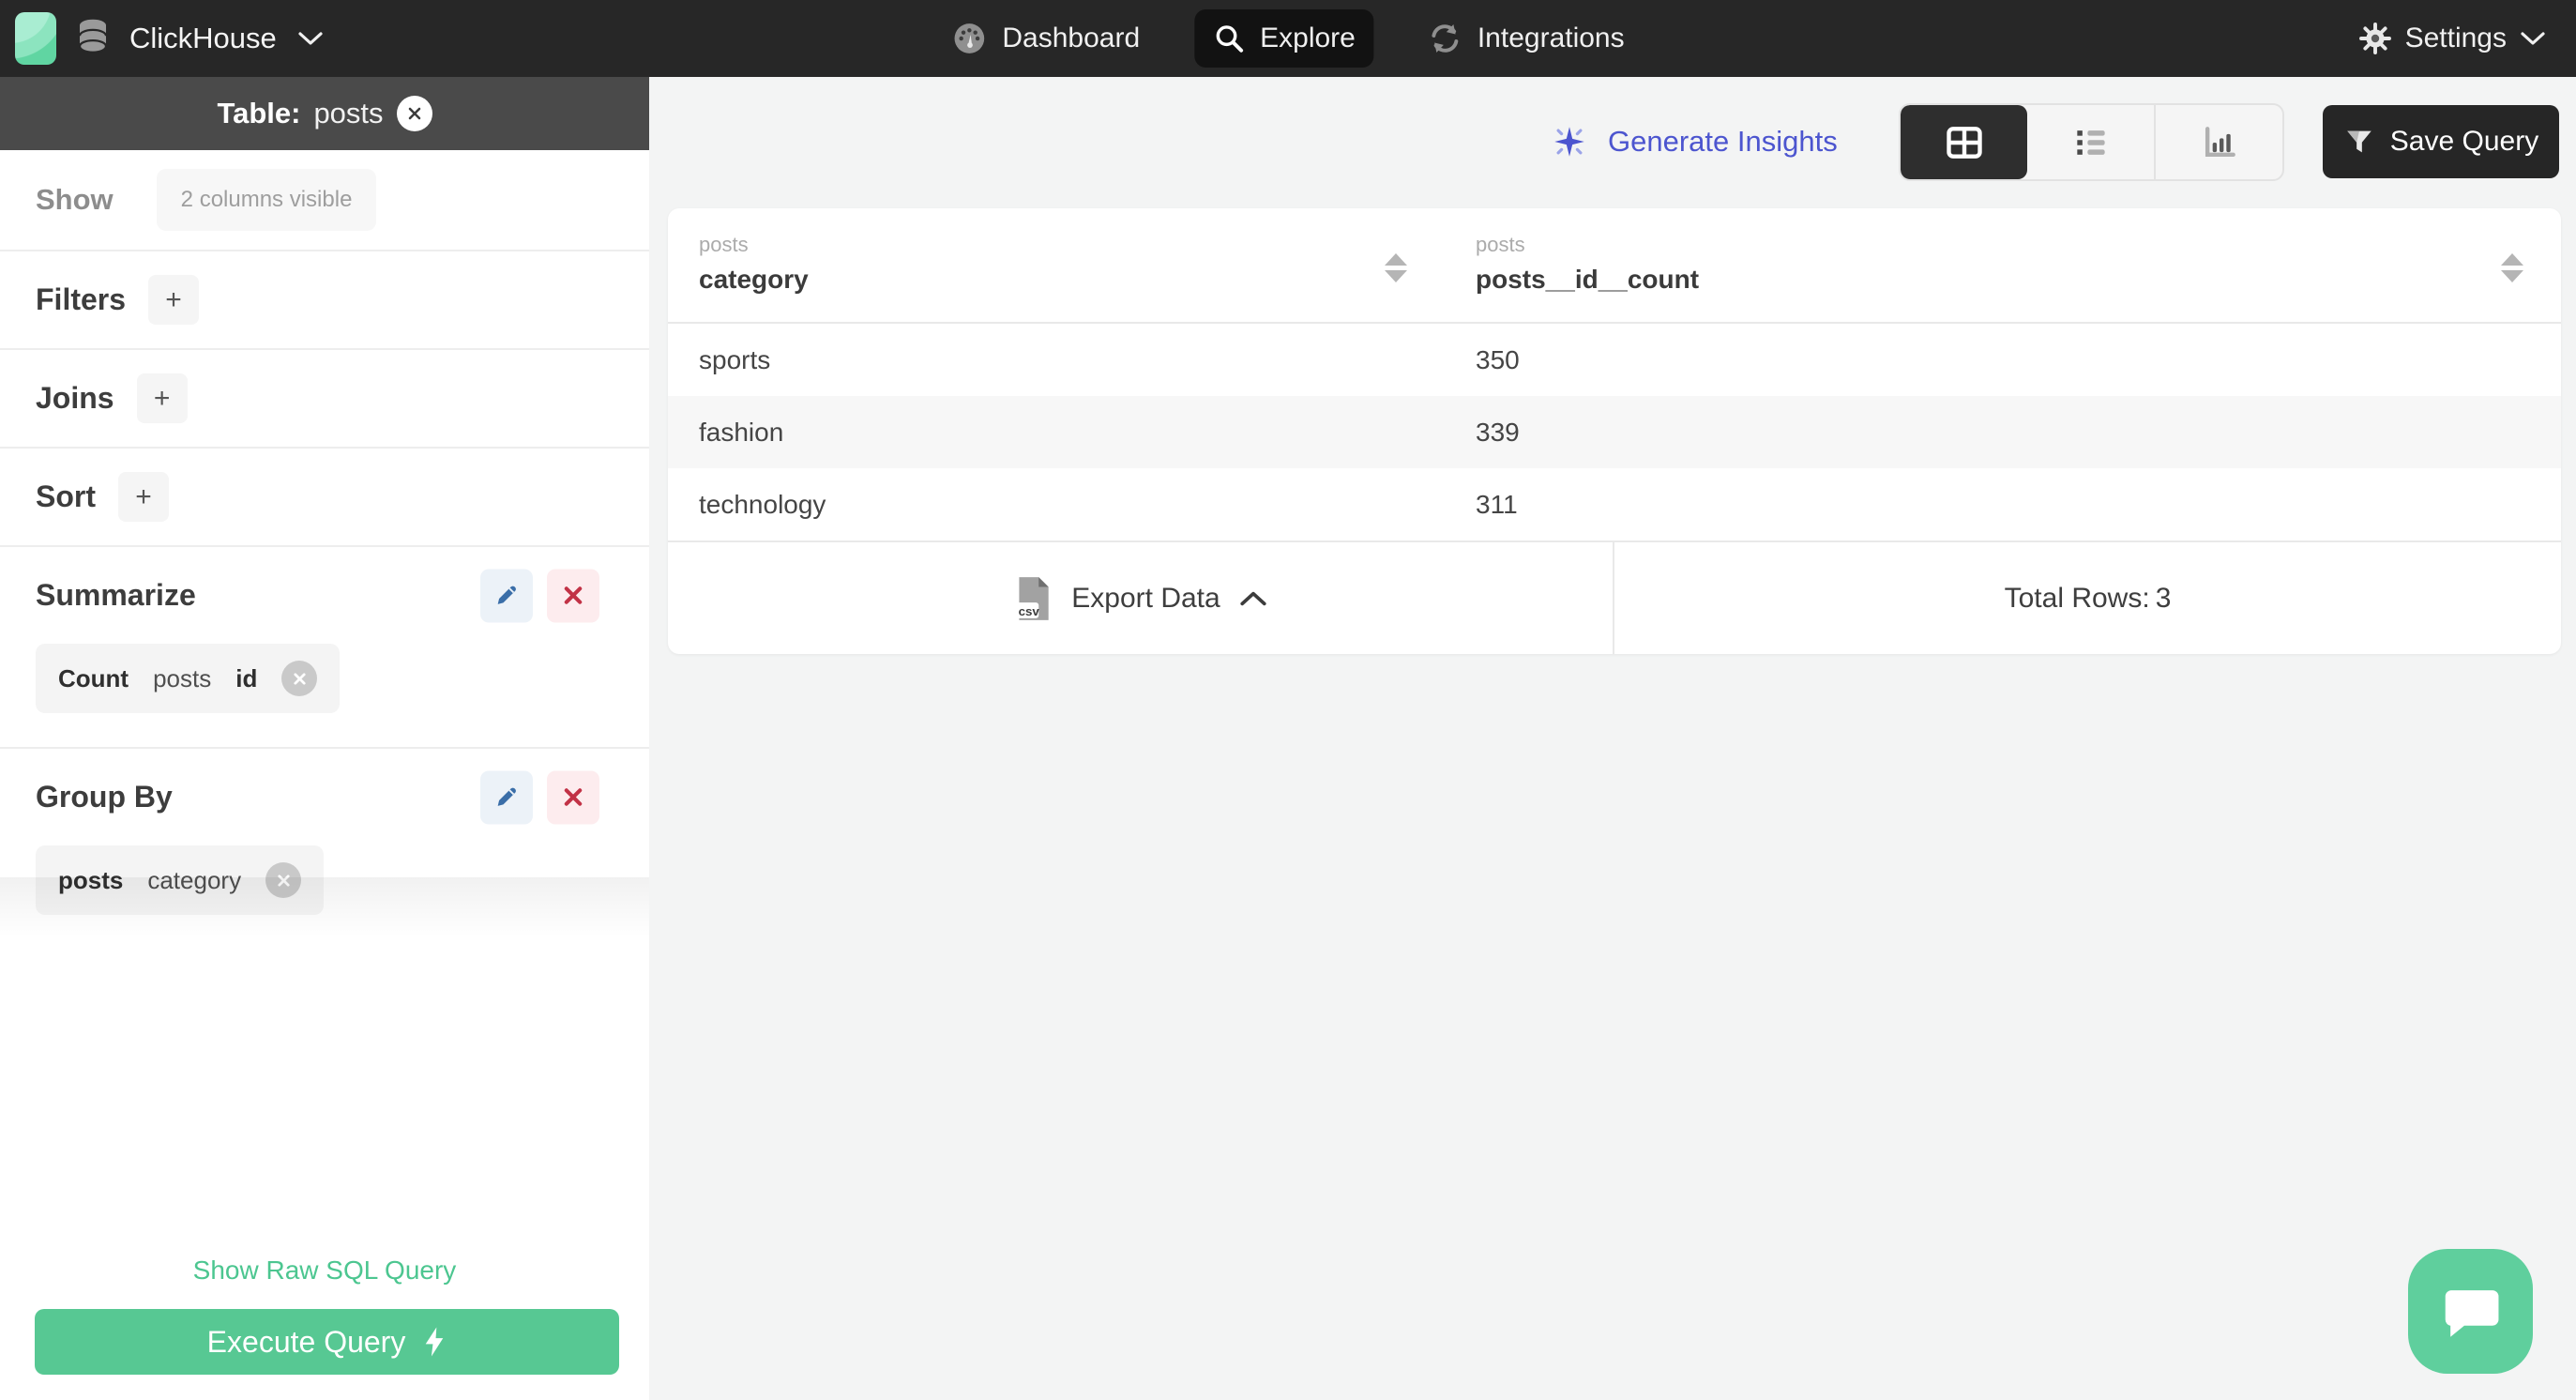  What do you see at coordinates (324, 1270) in the screenshot?
I see `show-raw-sql-link: Show Raw SQL Query` at bounding box center [324, 1270].